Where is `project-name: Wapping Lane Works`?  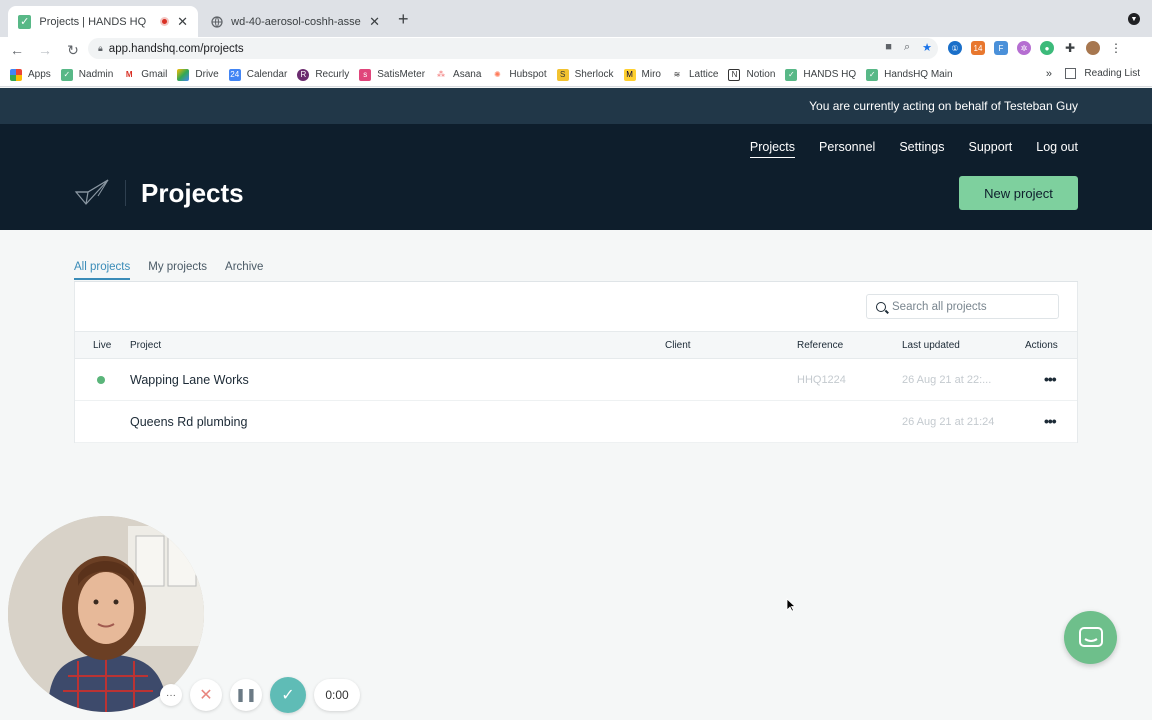
project-name: Wapping Lane Works is located at coordinates (189, 380).